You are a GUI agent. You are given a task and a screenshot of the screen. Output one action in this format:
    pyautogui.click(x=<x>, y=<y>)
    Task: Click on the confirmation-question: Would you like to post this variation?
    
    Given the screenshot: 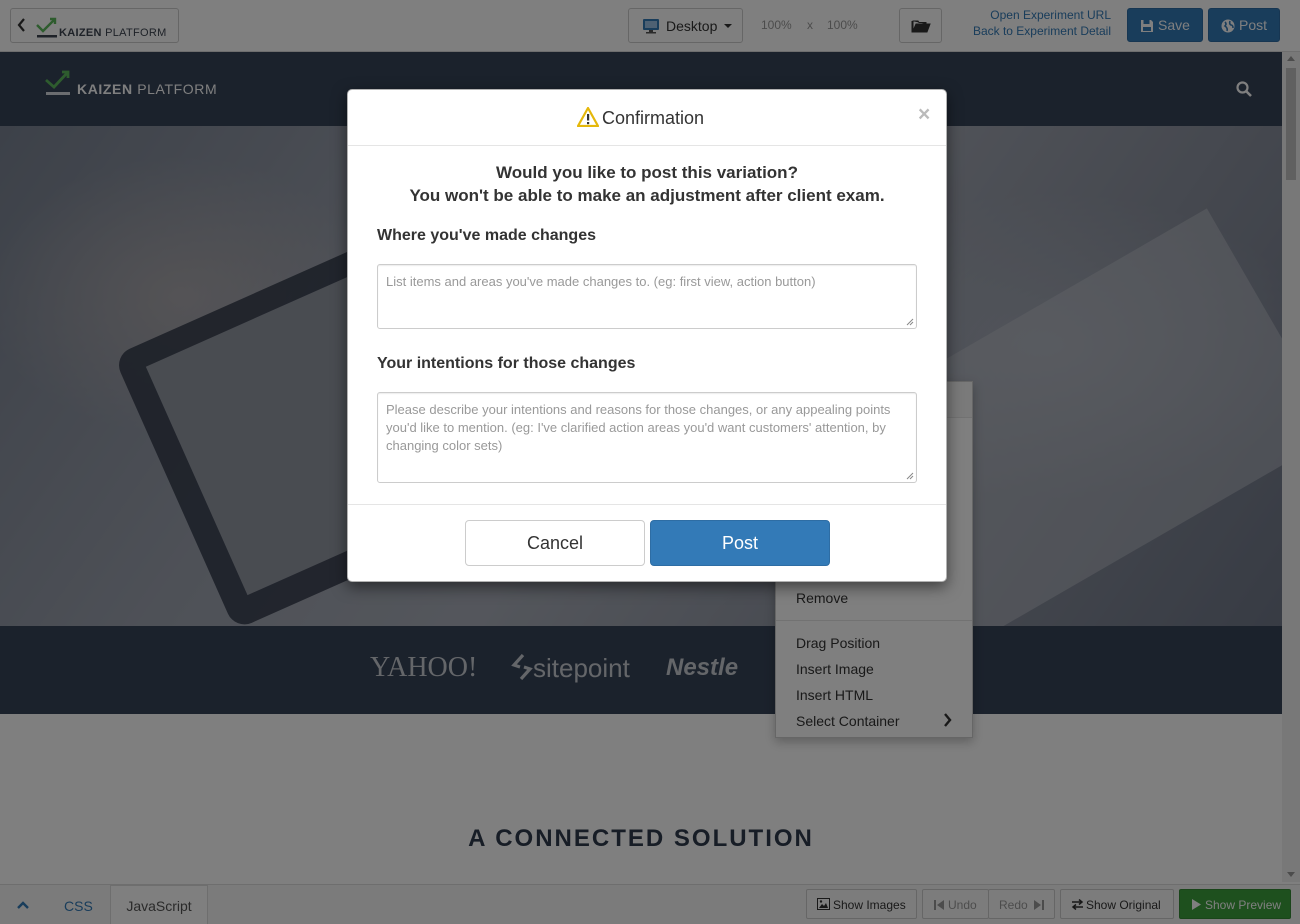 What is the action you would take?
    pyautogui.click(x=647, y=172)
    